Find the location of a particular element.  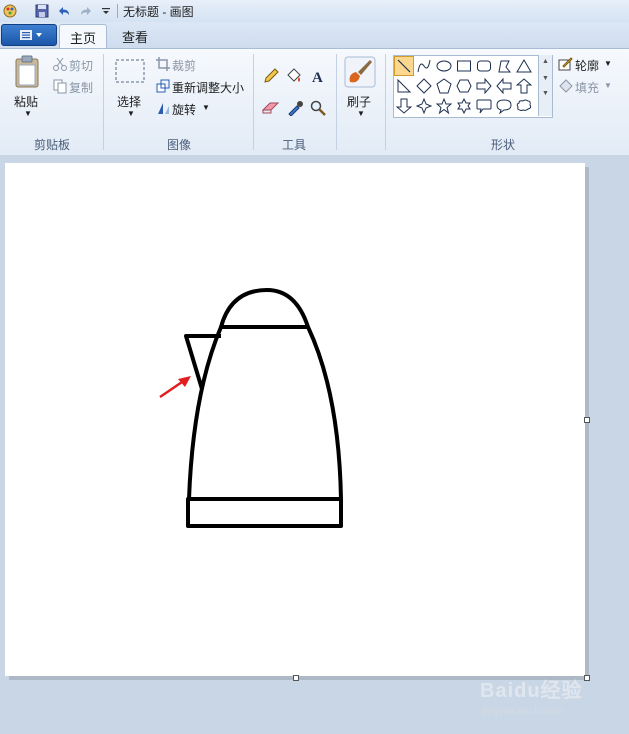

kettle-body is located at coordinates (265, 413).